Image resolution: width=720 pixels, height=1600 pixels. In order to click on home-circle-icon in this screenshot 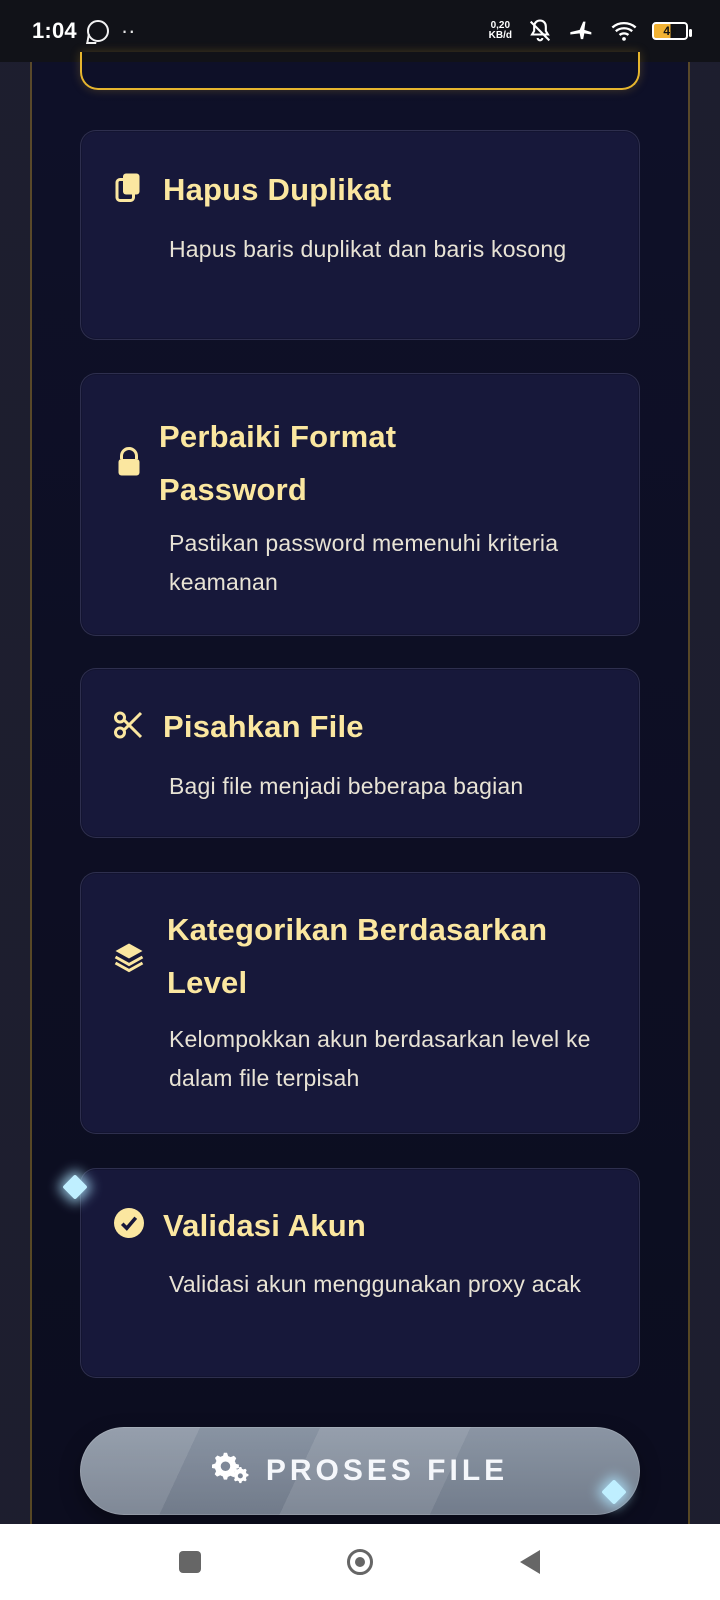, I will do `click(360, 1562)`.